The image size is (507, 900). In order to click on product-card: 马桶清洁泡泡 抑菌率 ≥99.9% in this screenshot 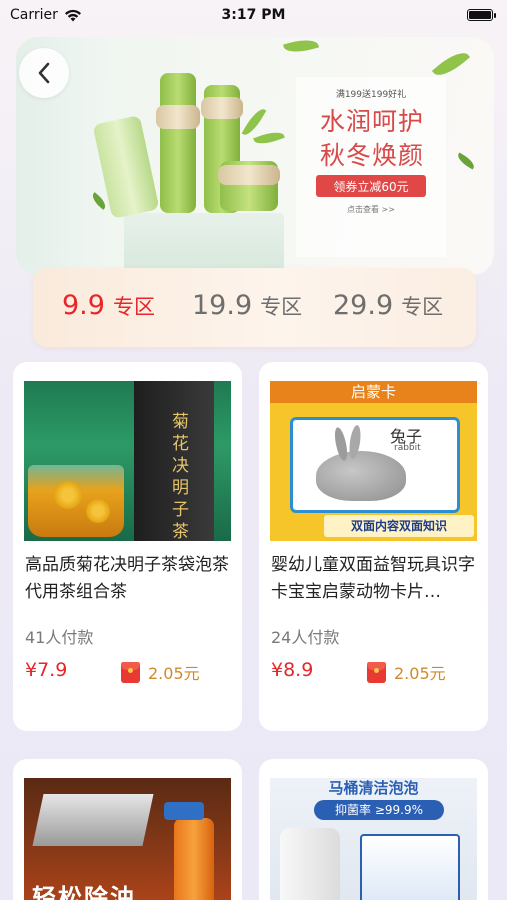, I will do `click(373, 829)`.